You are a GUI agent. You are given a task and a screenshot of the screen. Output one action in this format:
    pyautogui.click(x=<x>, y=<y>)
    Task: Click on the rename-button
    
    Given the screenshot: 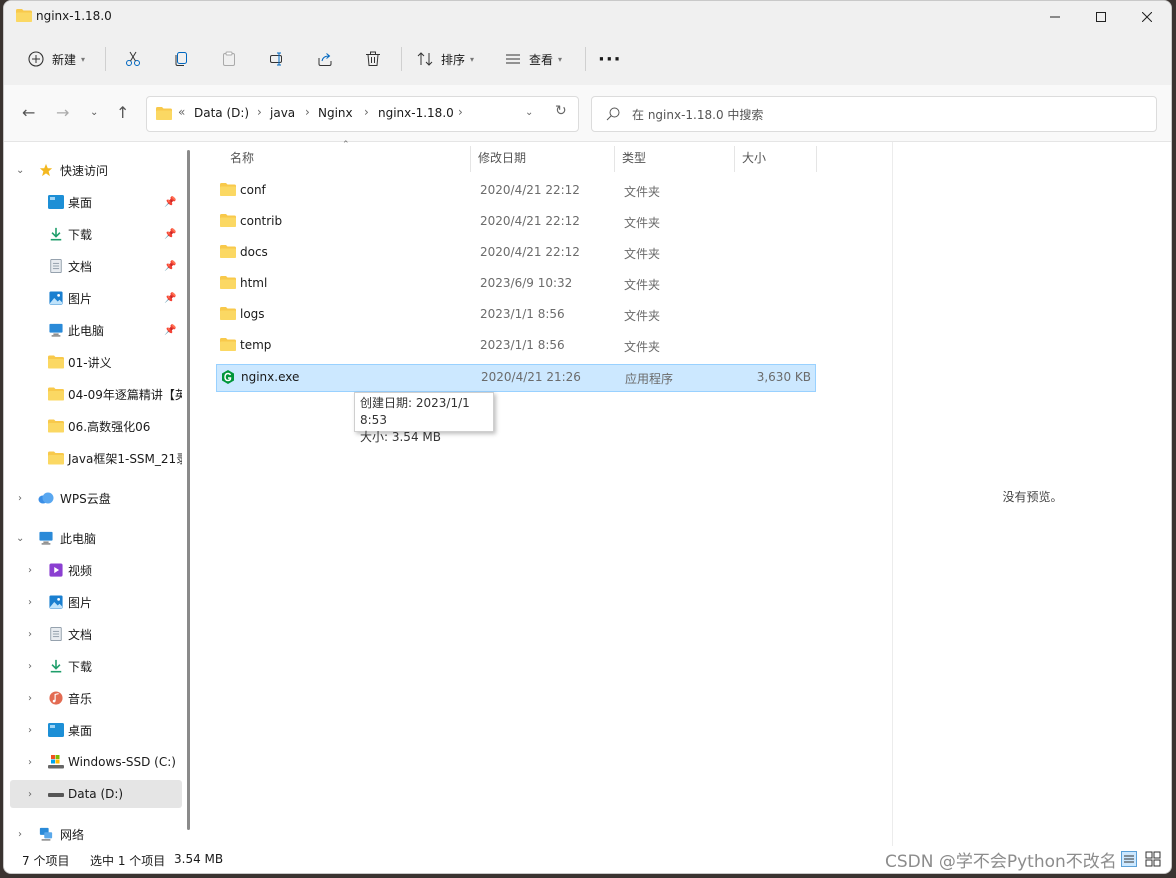 What is the action you would take?
    pyautogui.click(x=277, y=59)
    